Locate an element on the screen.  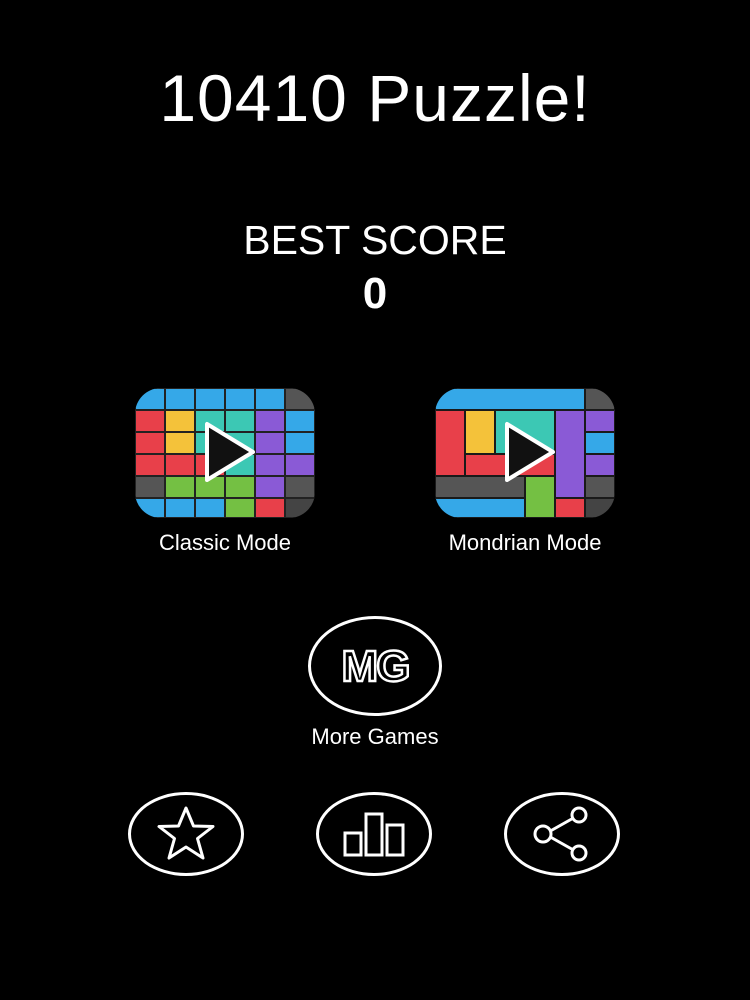
rate-button is located at coordinates (186, 834).